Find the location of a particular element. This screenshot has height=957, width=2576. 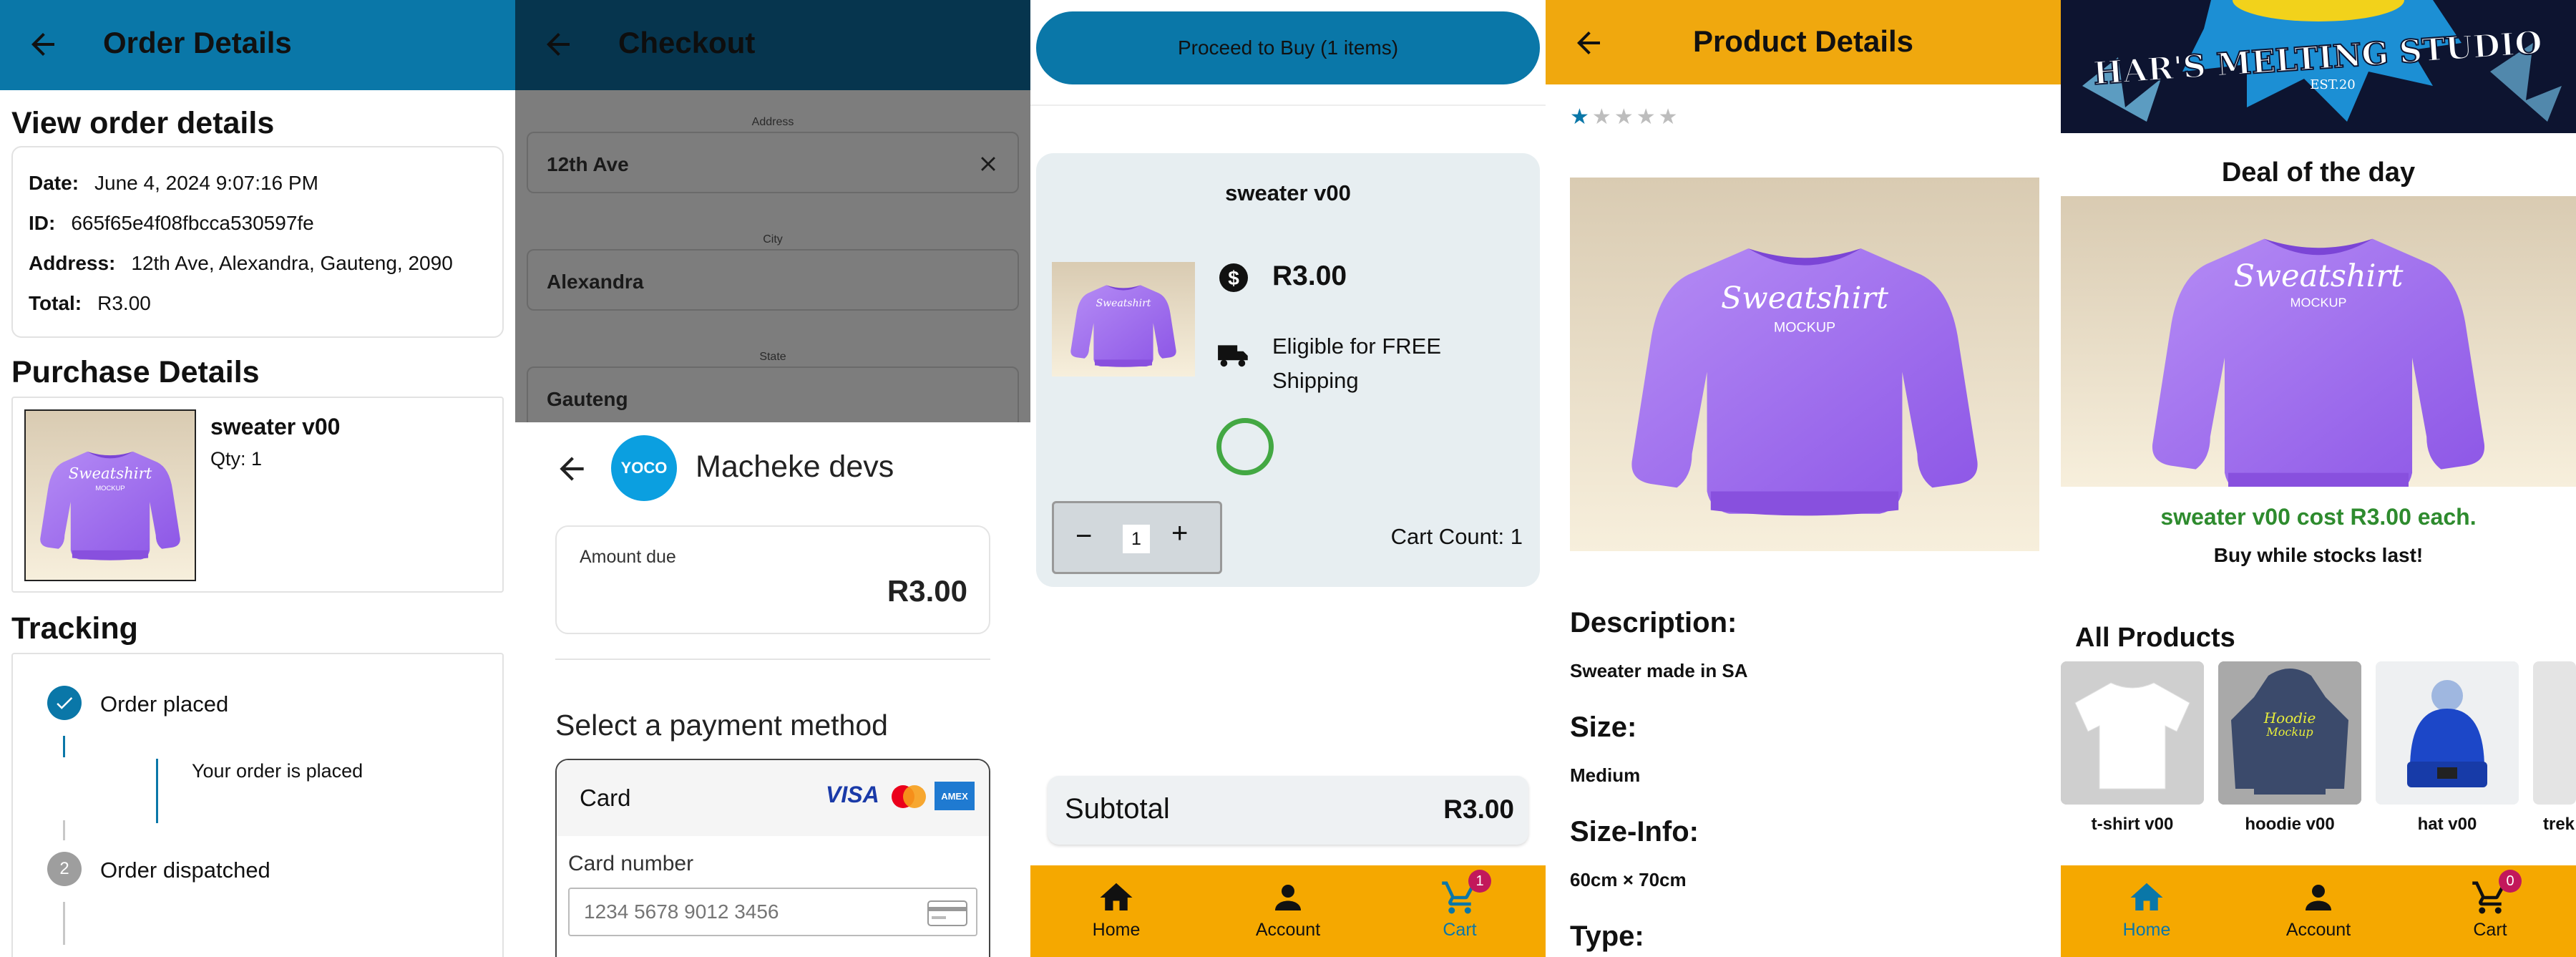

product-thumbnail: Sweatshirt MOCKUP is located at coordinates (110, 495).